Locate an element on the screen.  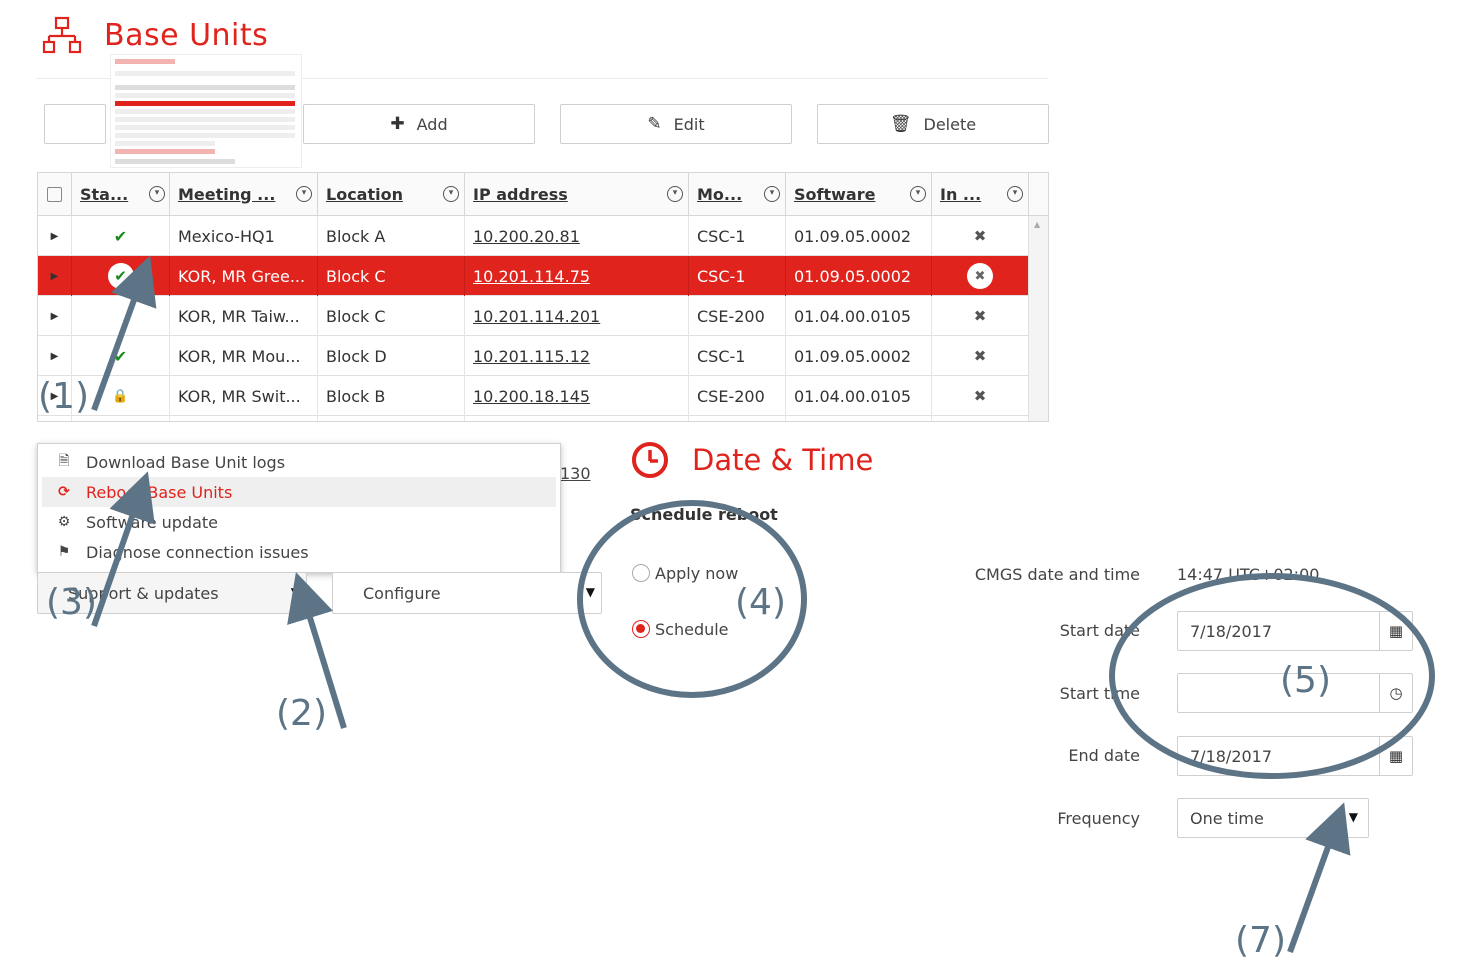
clock-icon is located at coordinates (650, 460).